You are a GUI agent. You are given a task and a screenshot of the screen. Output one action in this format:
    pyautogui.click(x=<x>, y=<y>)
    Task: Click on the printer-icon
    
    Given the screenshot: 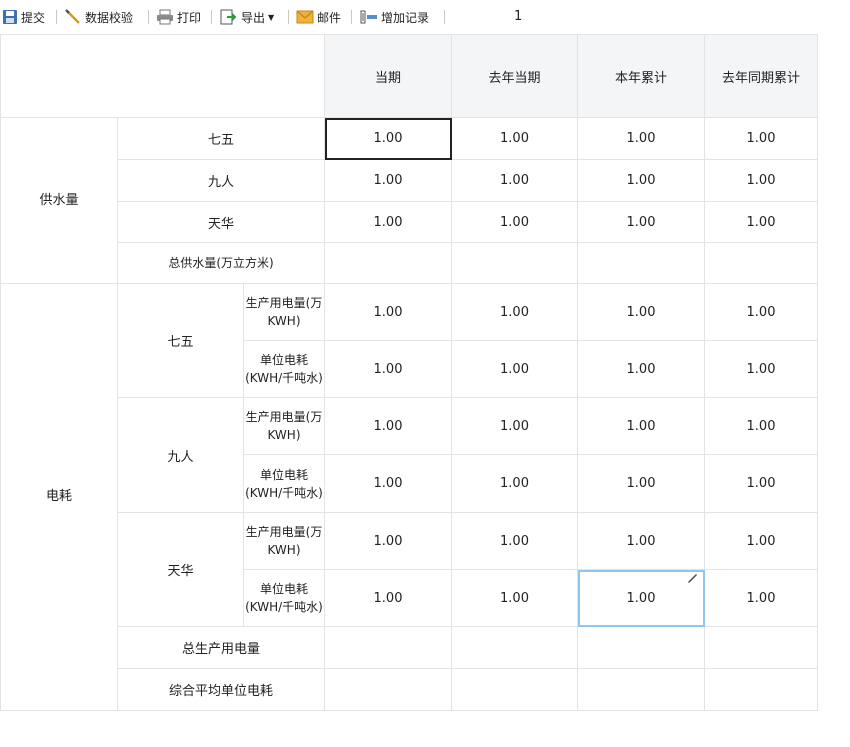 What is the action you would take?
    pyautogui.click(x=165, y=17)
    